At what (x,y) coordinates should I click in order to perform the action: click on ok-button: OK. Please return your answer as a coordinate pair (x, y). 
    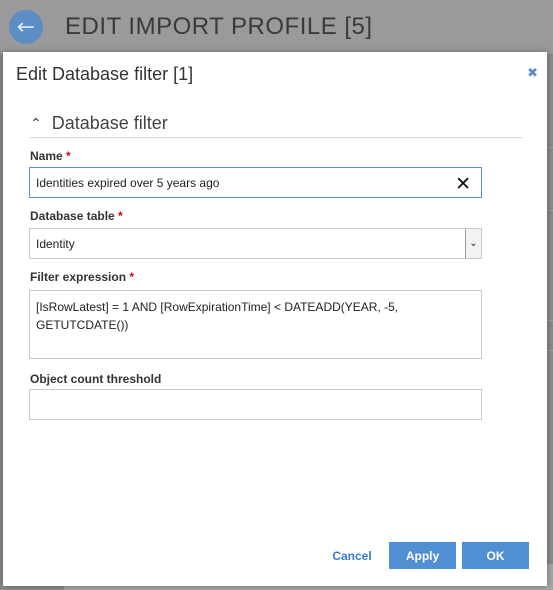
    Looking at the image, I should click on (495, 555).